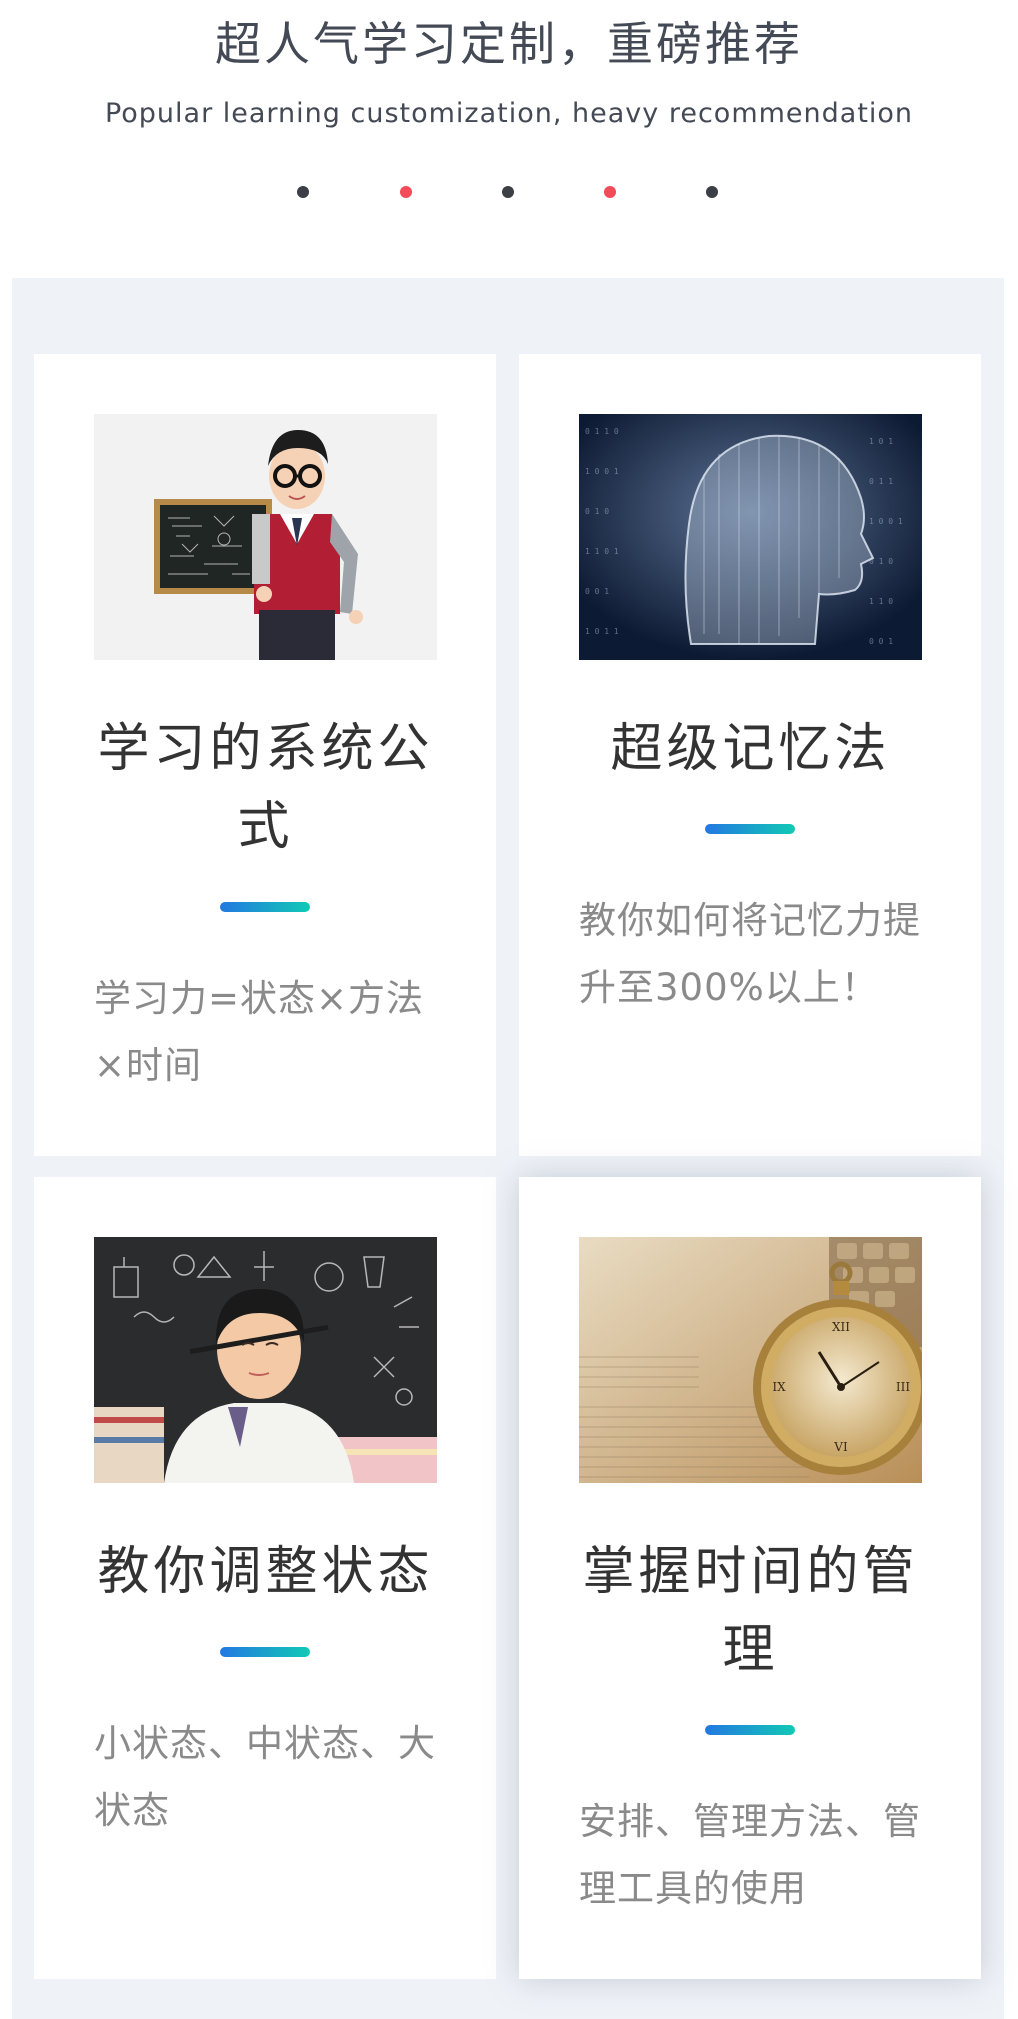 The width and height of the screenshot is (1018, 2019). Describe the element at coordinates (750, 1611) in the screenshot. I see `course-title: 掌握时间的管理` at that location.